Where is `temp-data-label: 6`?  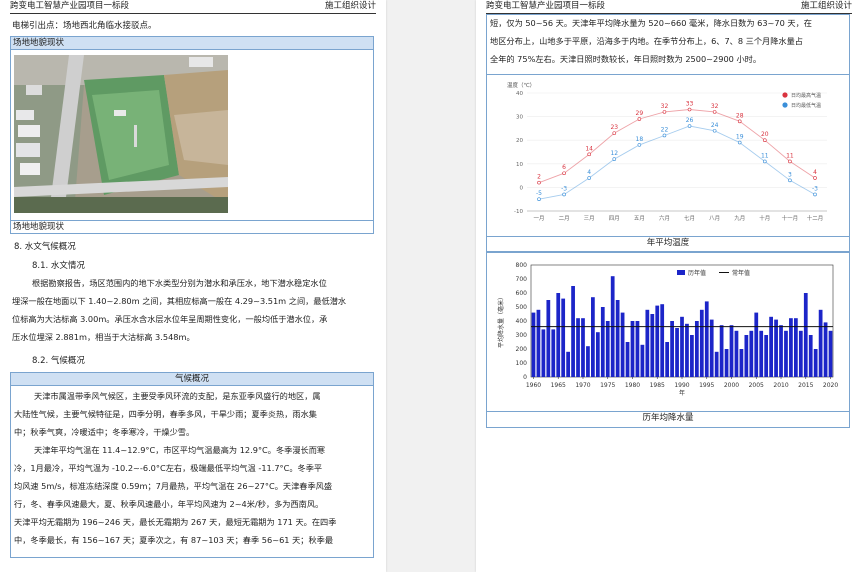 temp-data-label: 6 is located at coordinates (564, 167).